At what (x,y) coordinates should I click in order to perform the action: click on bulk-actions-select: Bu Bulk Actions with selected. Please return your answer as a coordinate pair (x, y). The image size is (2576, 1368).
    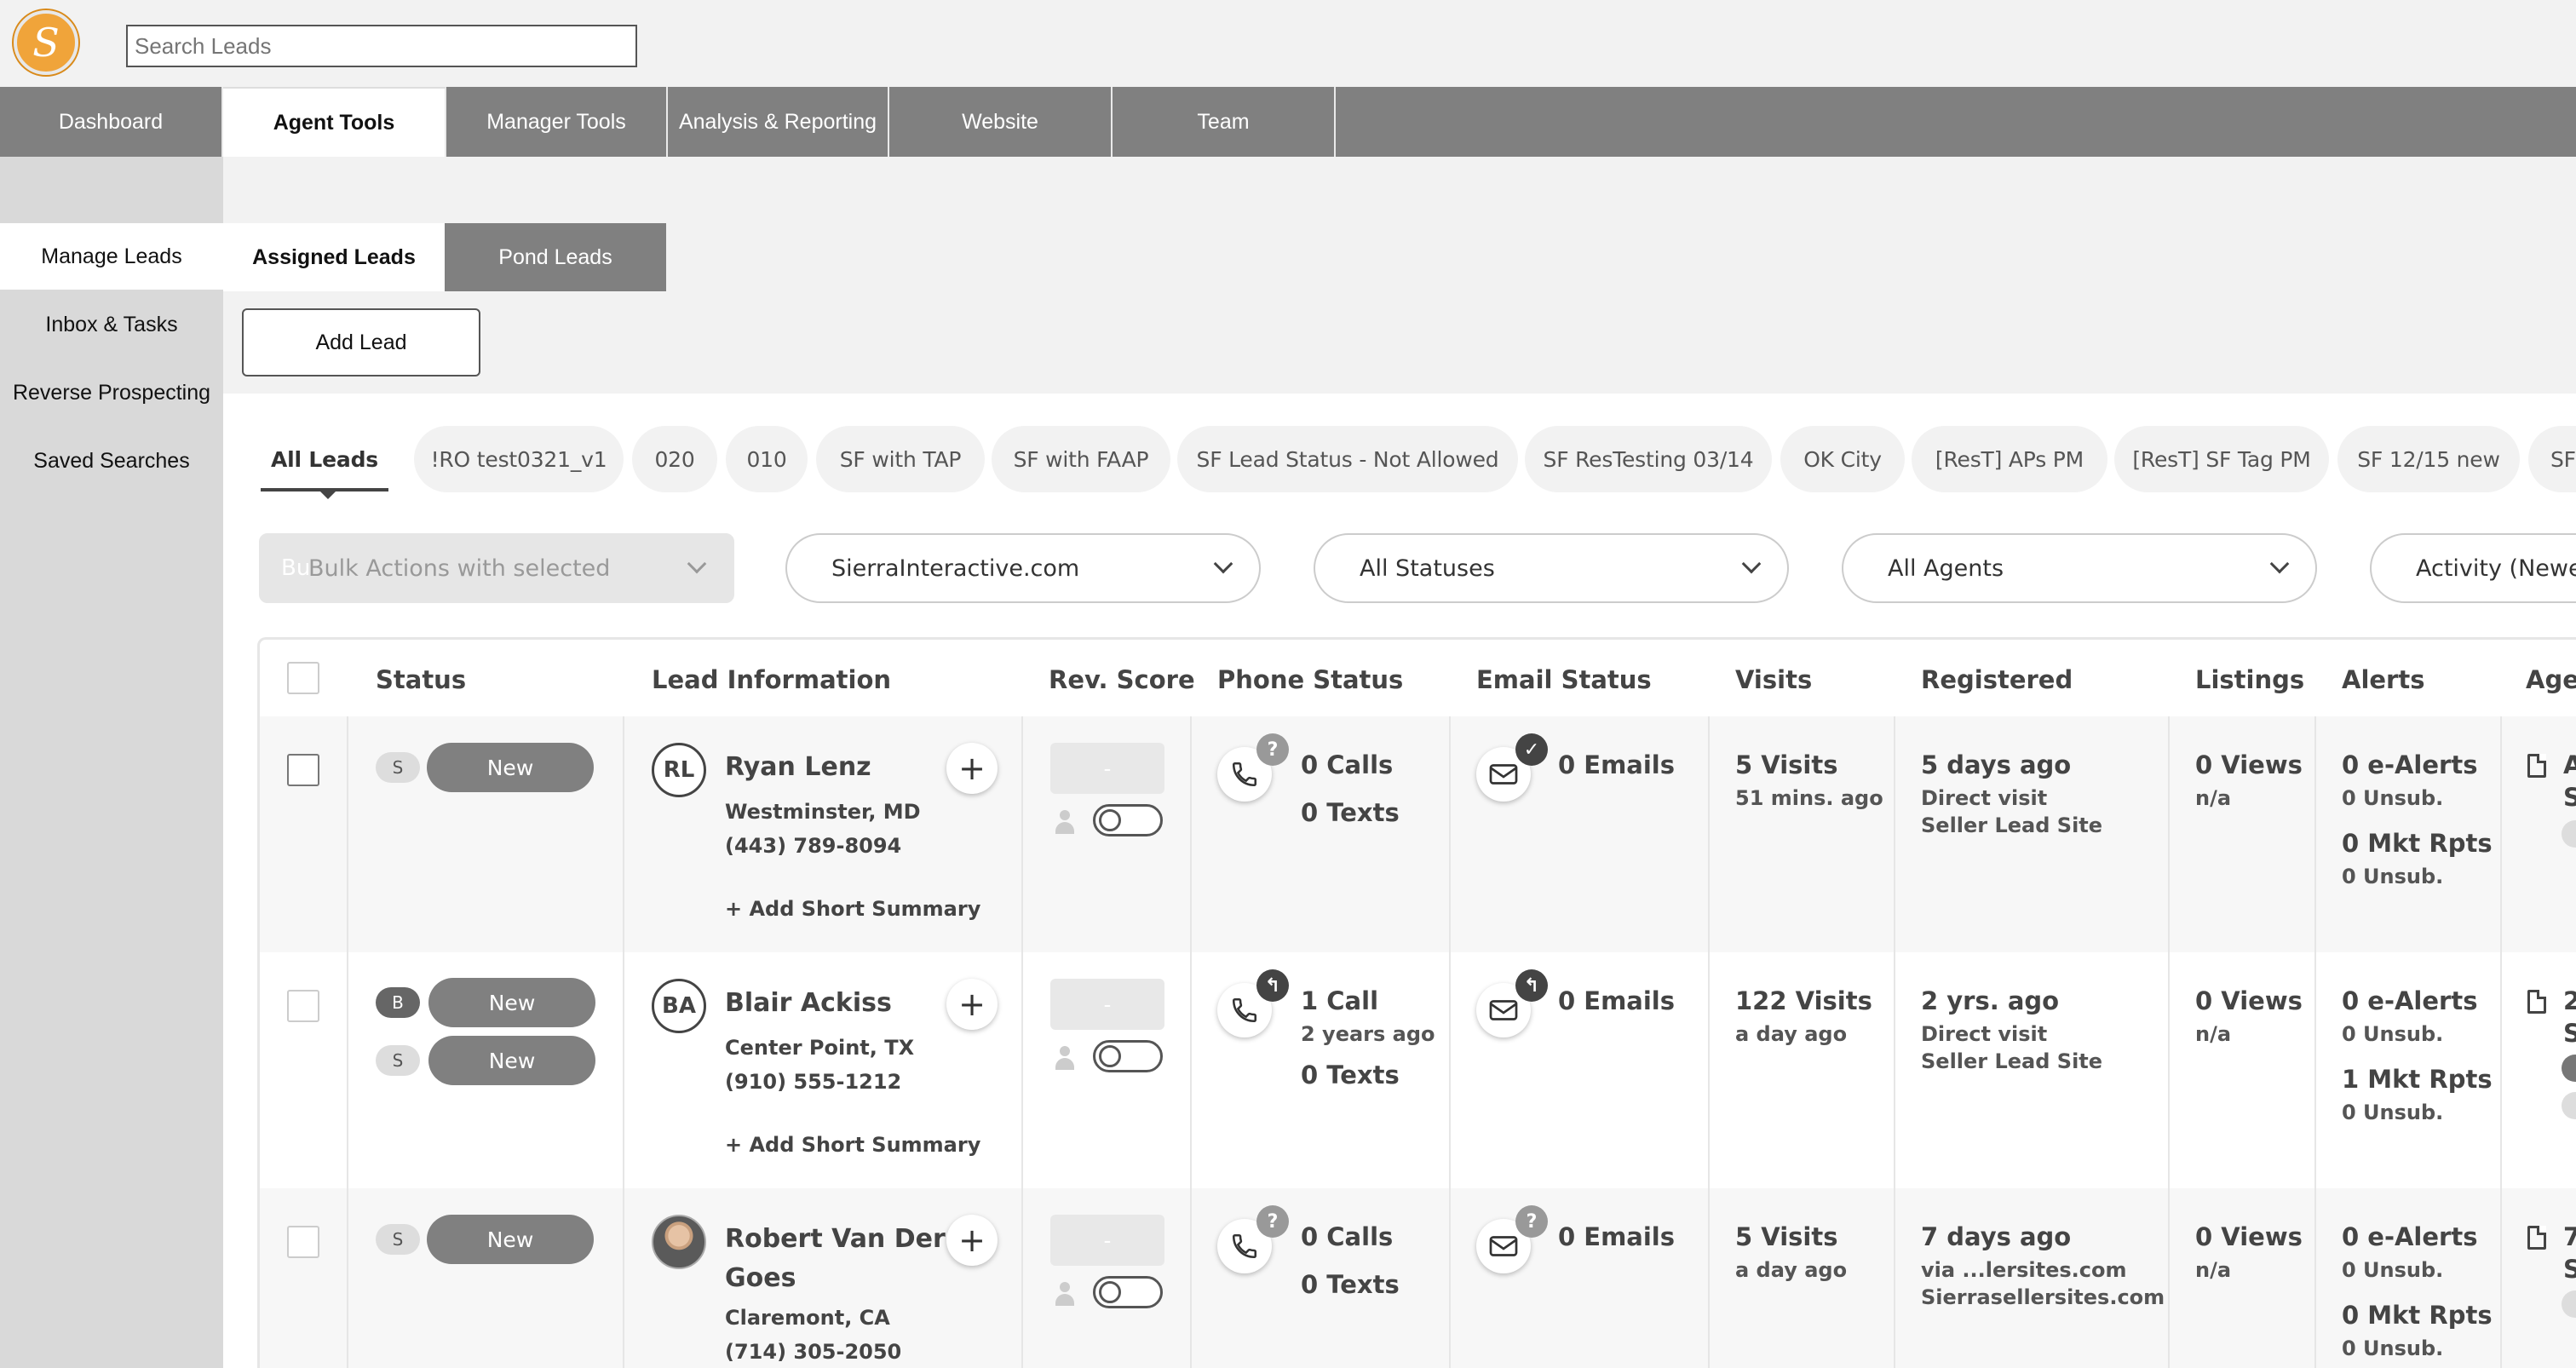
    Looking at the image, I should click on (497, 568).